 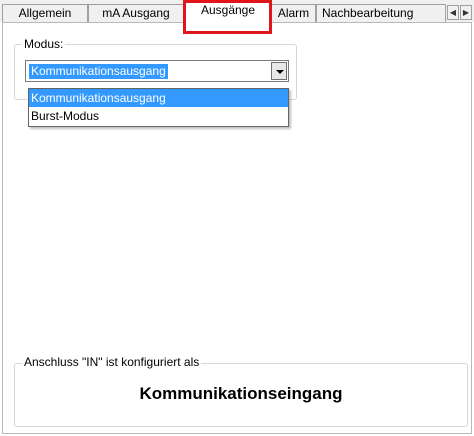 I want to click on tab-scroll-right-button: ▶, so click(x=466, y=12).